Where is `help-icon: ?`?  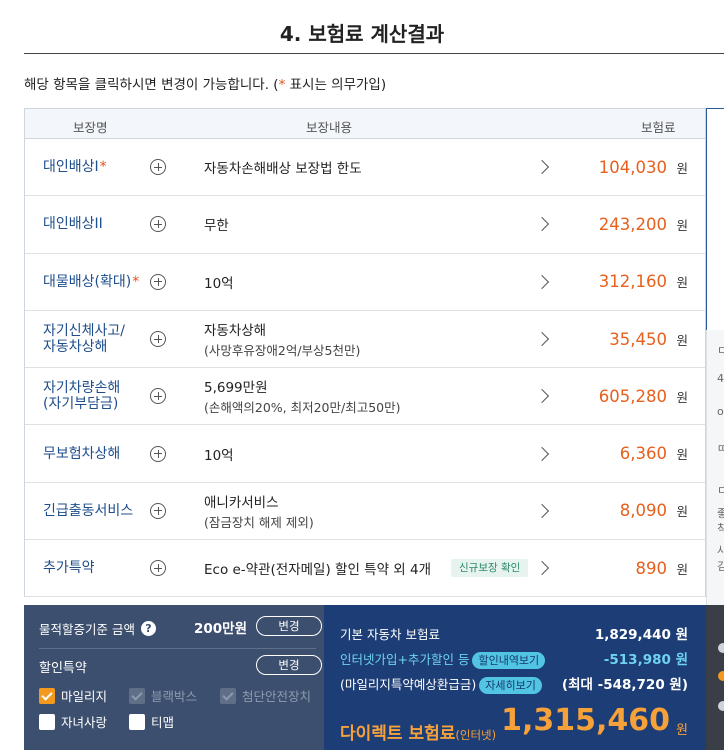 help-icon: ? is located at coordinates (148, 628).